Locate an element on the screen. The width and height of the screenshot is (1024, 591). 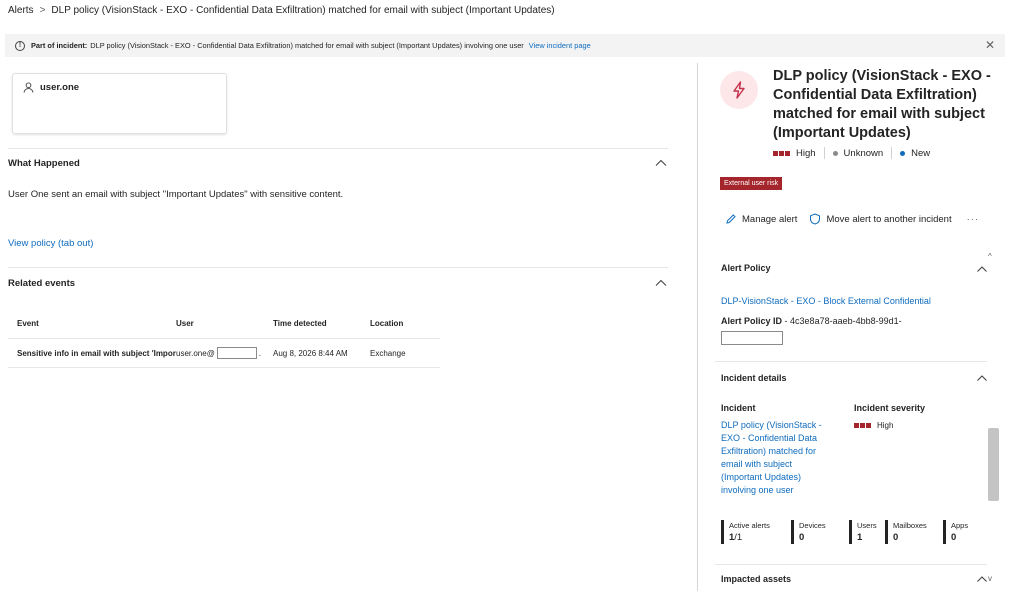
impacted-assets-title: Impacted assets is located at coordinates (756, 579).